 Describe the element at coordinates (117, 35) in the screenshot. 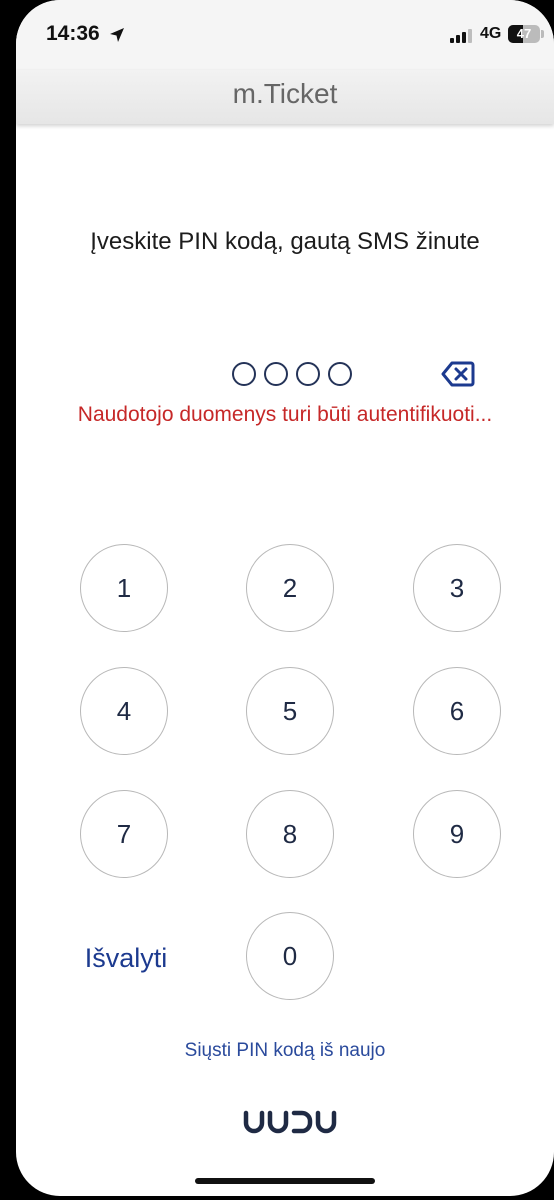

I see `location-arrow-icon` at that location.